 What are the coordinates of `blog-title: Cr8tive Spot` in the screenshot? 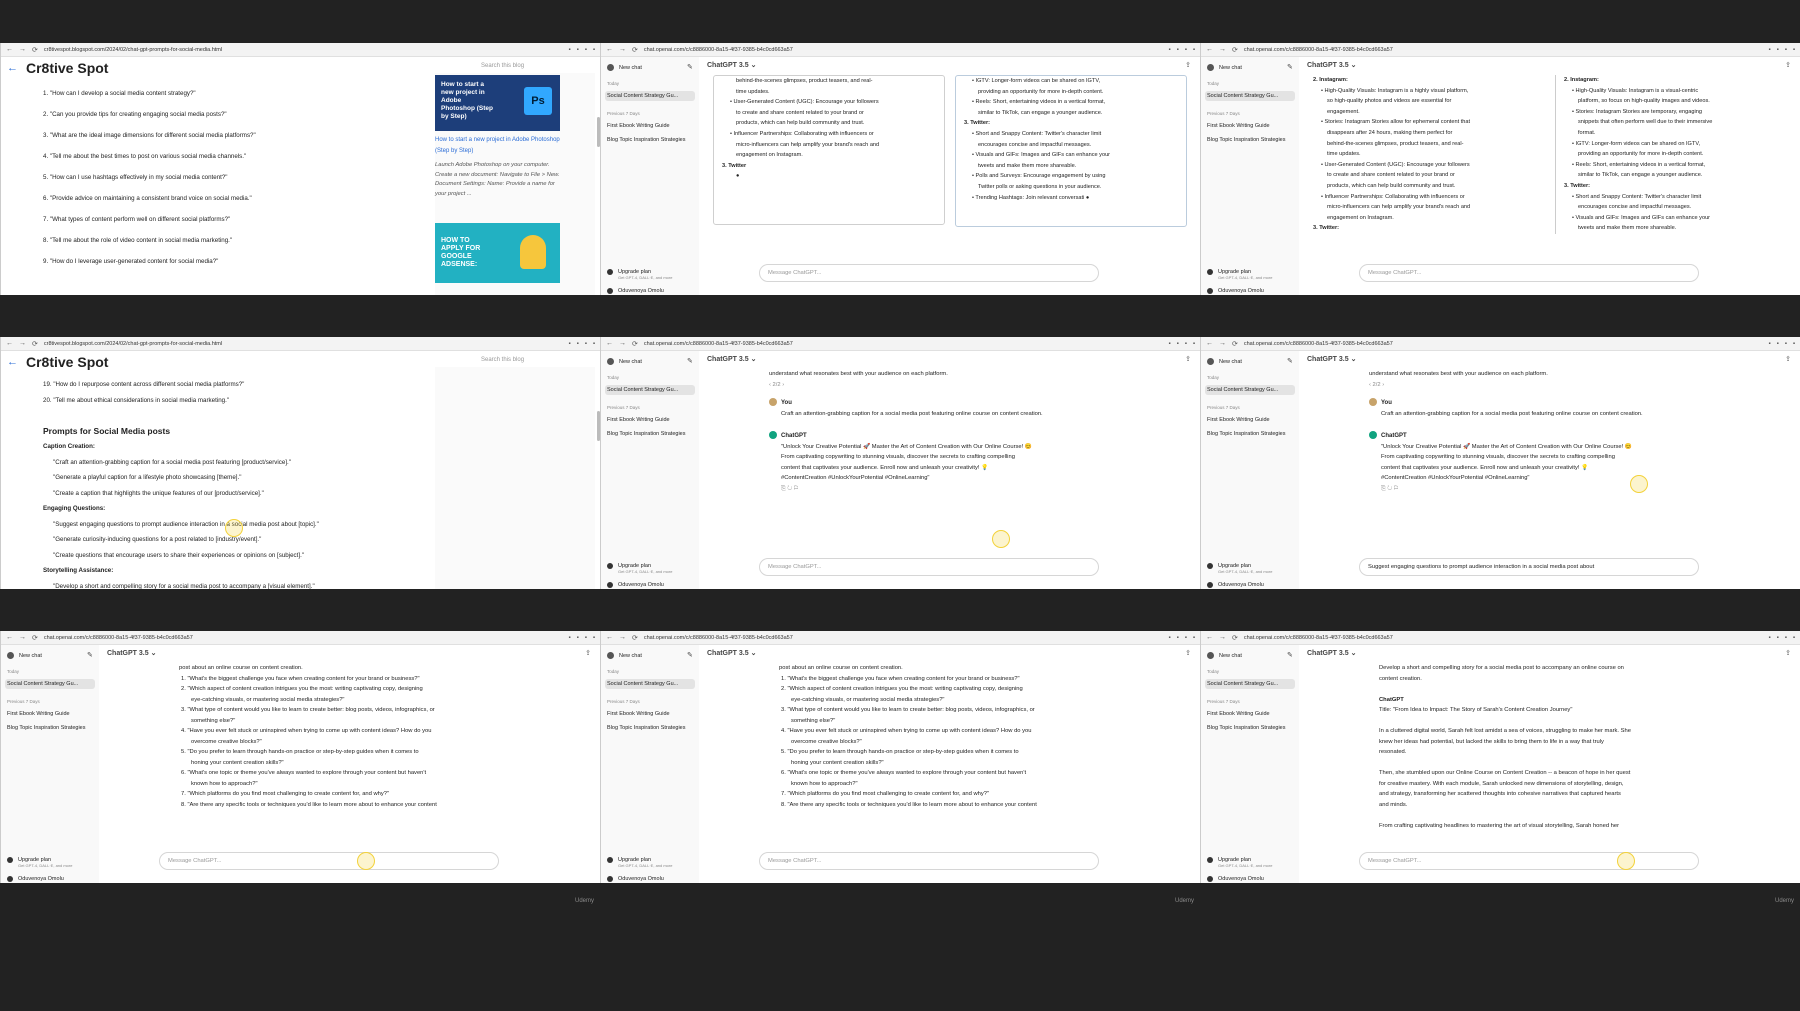 It's located at (67, 68).